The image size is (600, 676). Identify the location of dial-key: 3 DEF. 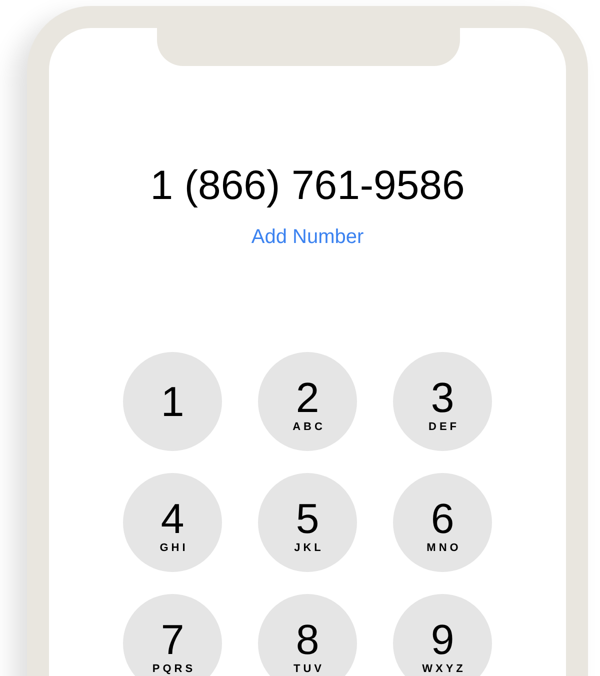
(442, 401).